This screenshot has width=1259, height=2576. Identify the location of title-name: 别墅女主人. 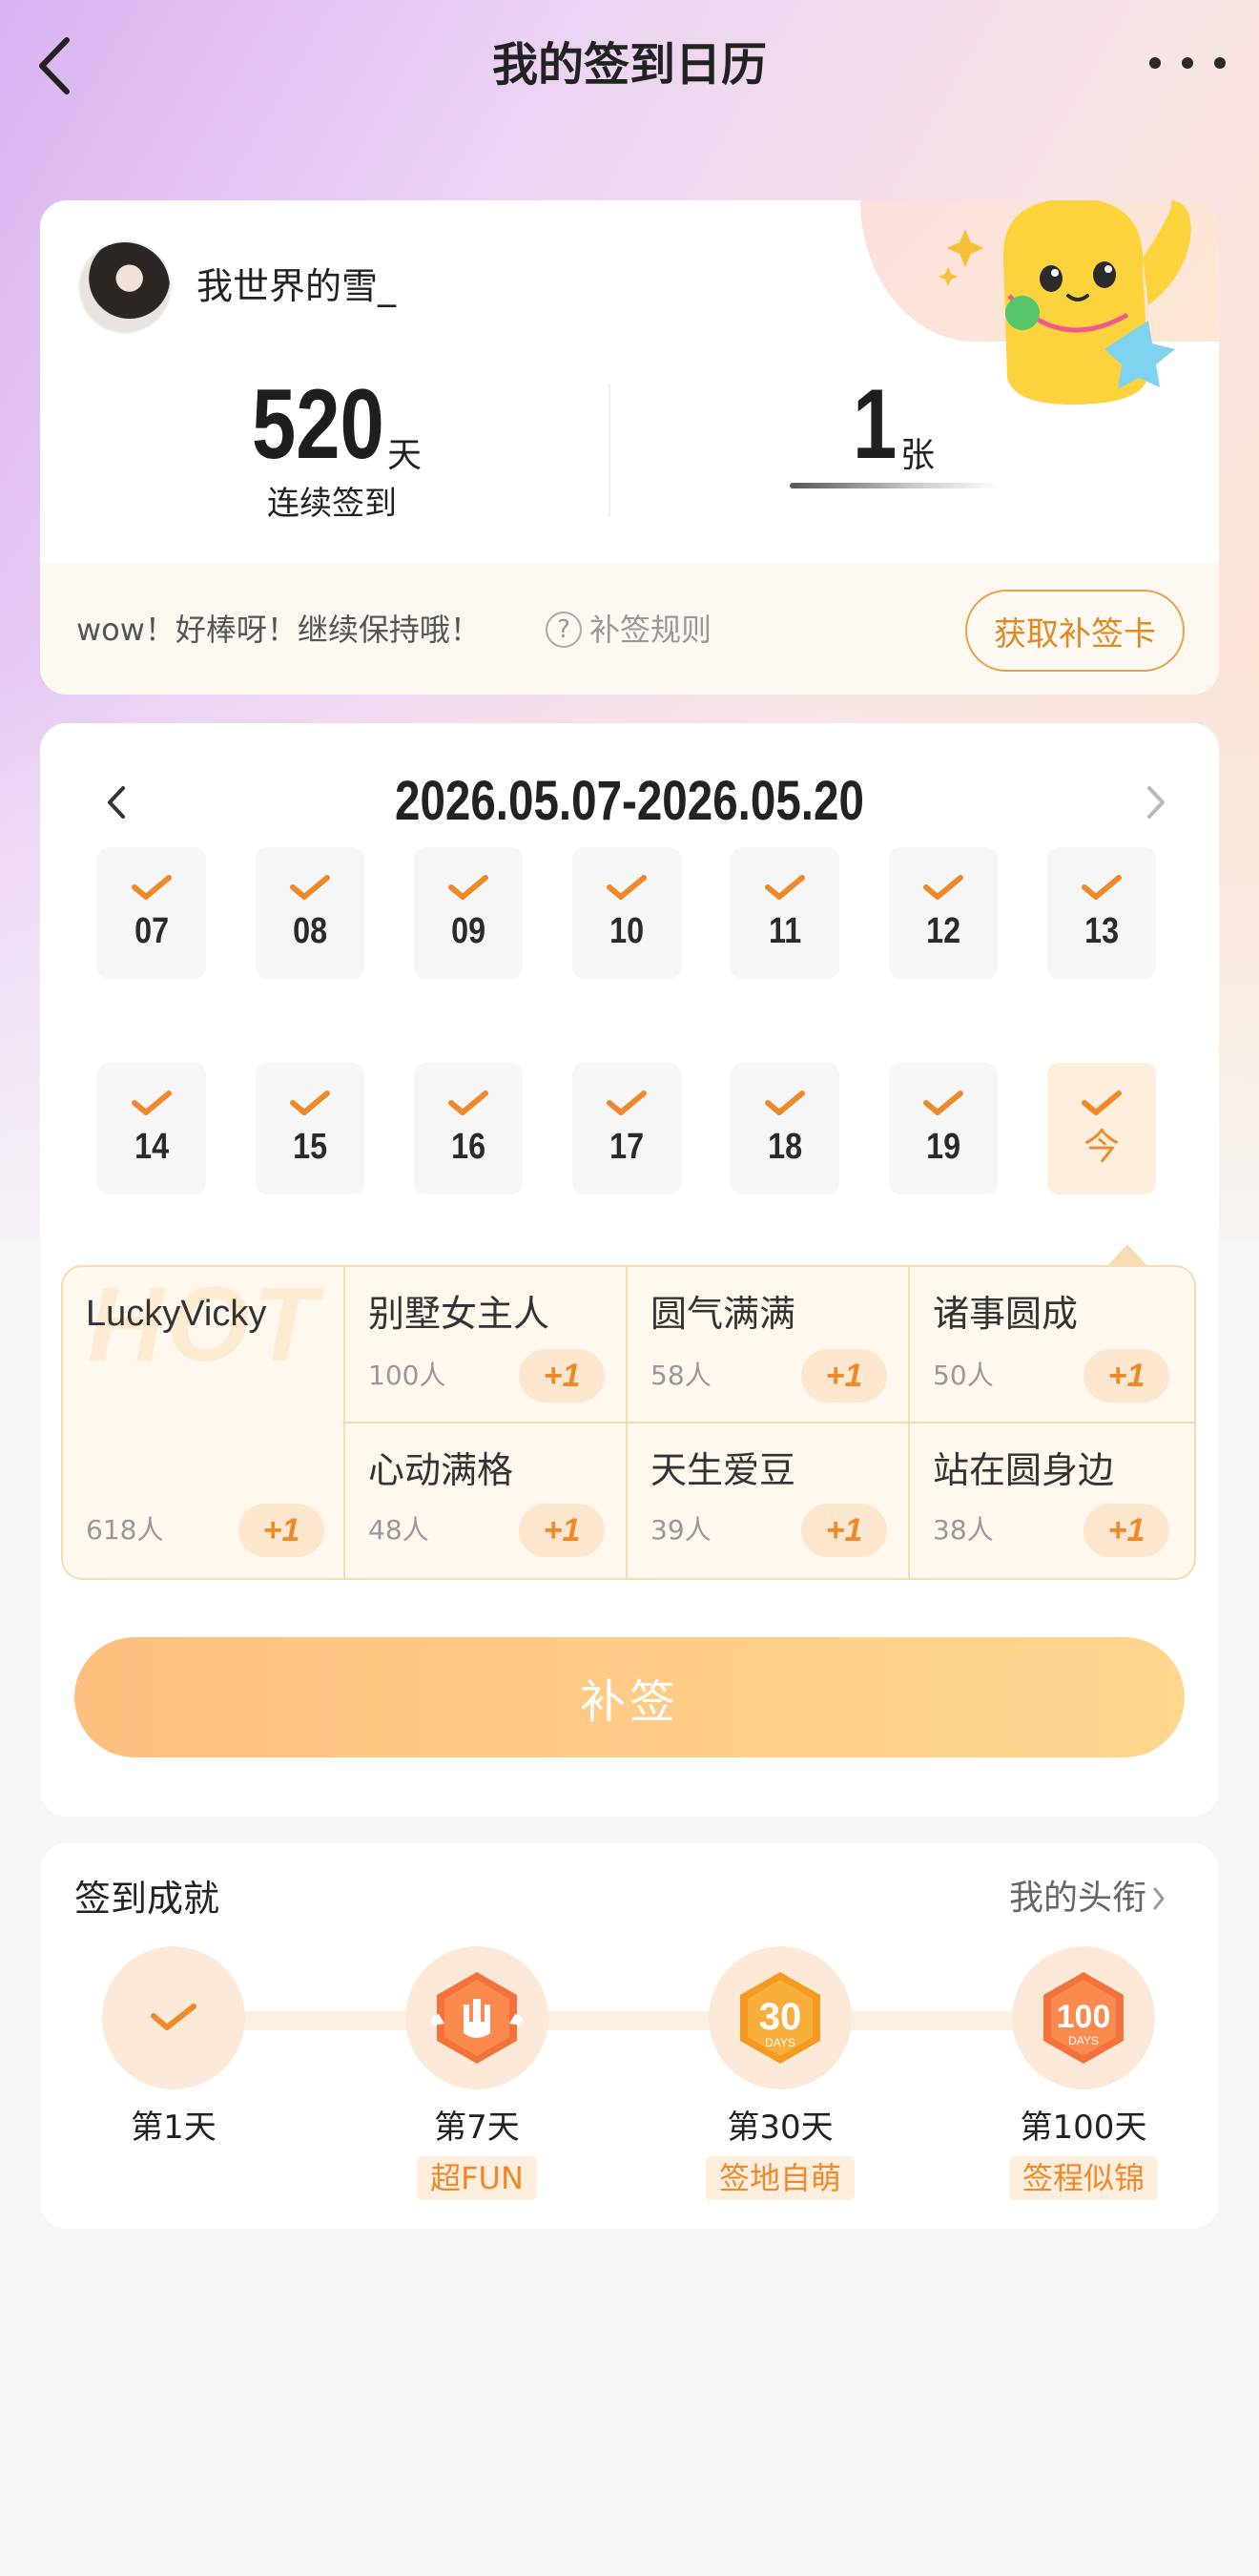
(459, 1314).